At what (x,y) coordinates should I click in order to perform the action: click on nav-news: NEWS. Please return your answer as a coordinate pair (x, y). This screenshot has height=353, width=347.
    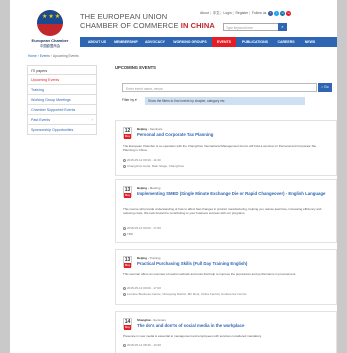
    Looking at the image, I should click on (310, 42).